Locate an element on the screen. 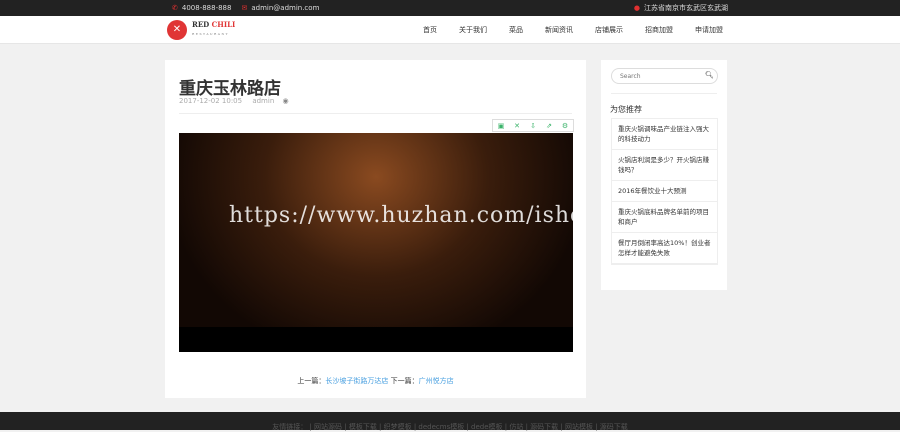  article-meta: 2017-12-02 10:05 admin ◉ is located at coordinates (234, 101).